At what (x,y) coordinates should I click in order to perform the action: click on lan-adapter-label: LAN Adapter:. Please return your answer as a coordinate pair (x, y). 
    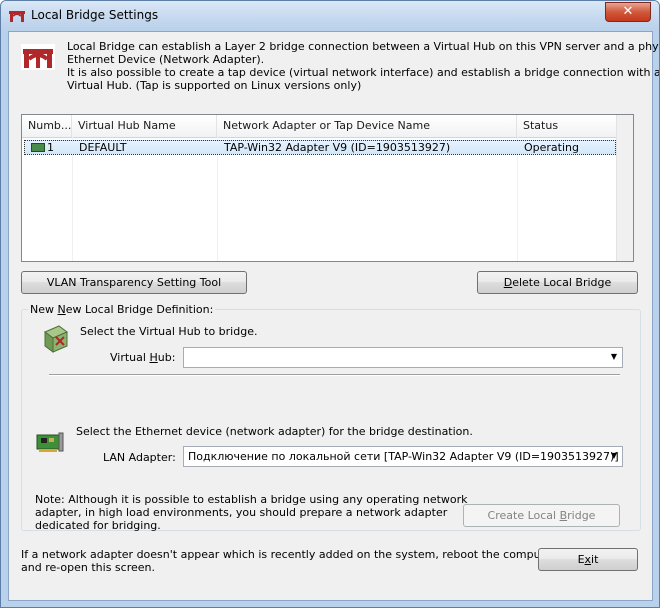
    Looking at the image, I should click on (139, 457).